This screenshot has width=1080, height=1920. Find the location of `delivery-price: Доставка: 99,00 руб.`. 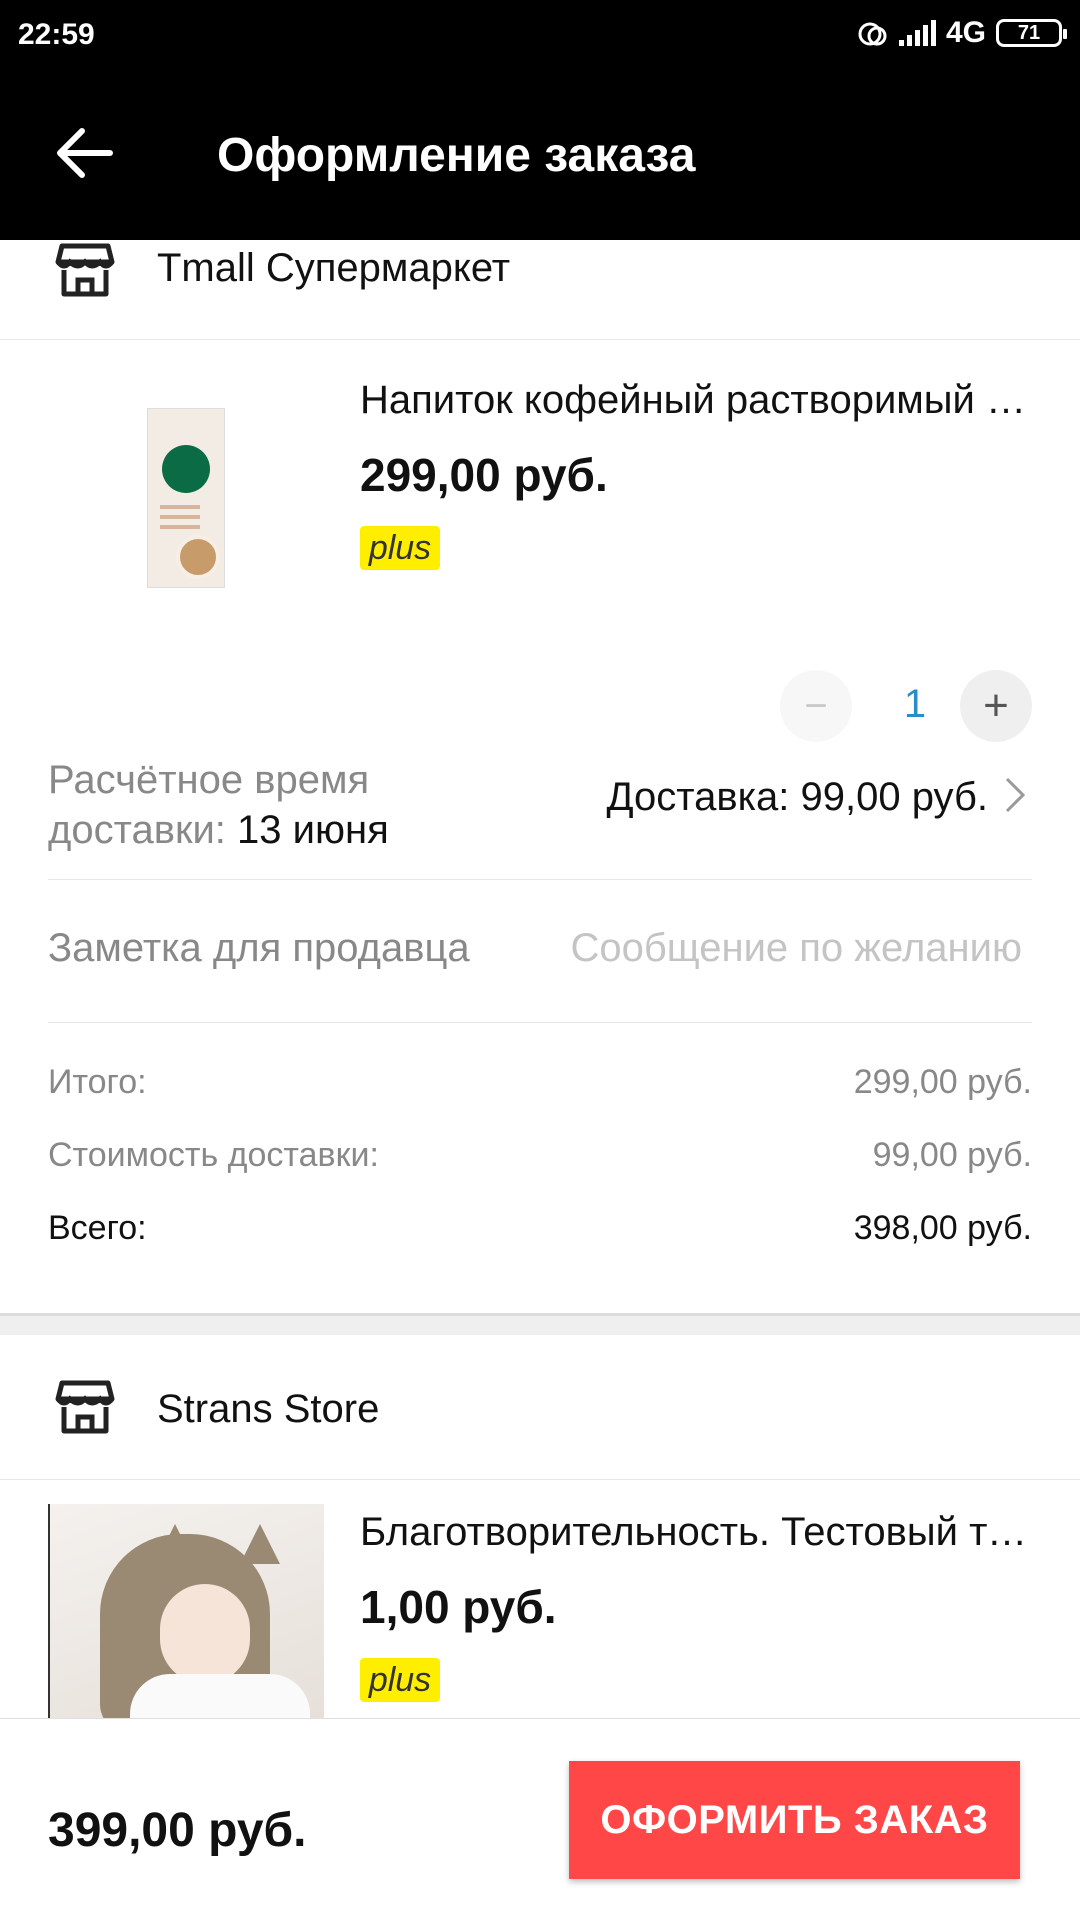

delivery-price: Доставка: 99,00 руб. is located at coordinates (797, 797).